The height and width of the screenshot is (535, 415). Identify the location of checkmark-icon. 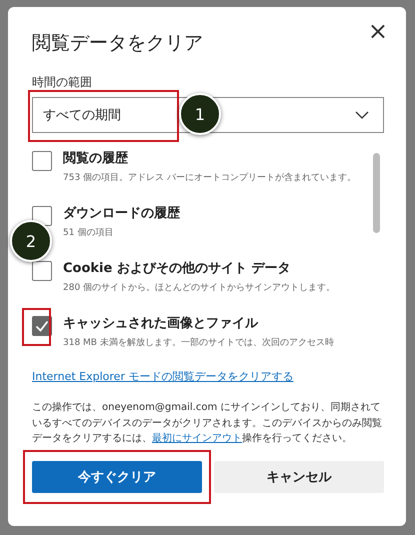
(42, 326).